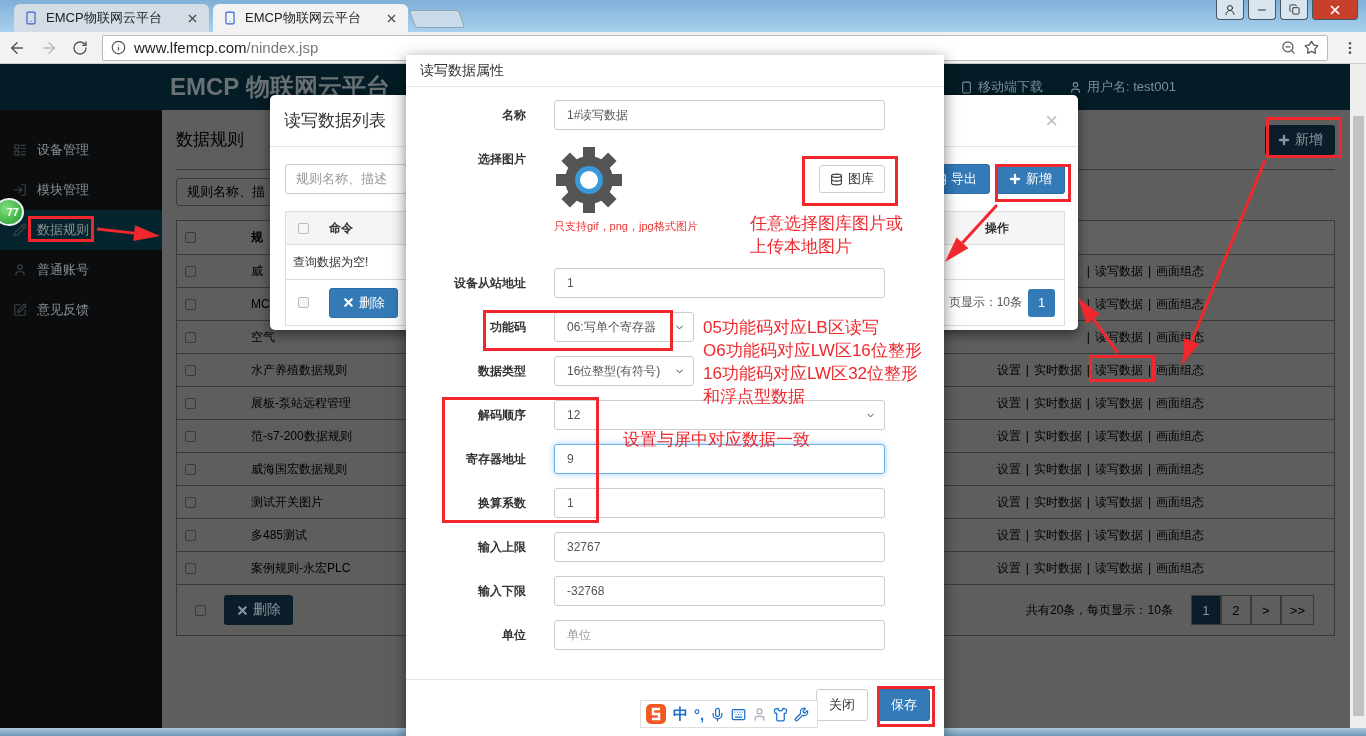 Image resolution: width=1366 pixels, height=736 pixels. I want to click on add-button: 新增, so click(1300, 139).